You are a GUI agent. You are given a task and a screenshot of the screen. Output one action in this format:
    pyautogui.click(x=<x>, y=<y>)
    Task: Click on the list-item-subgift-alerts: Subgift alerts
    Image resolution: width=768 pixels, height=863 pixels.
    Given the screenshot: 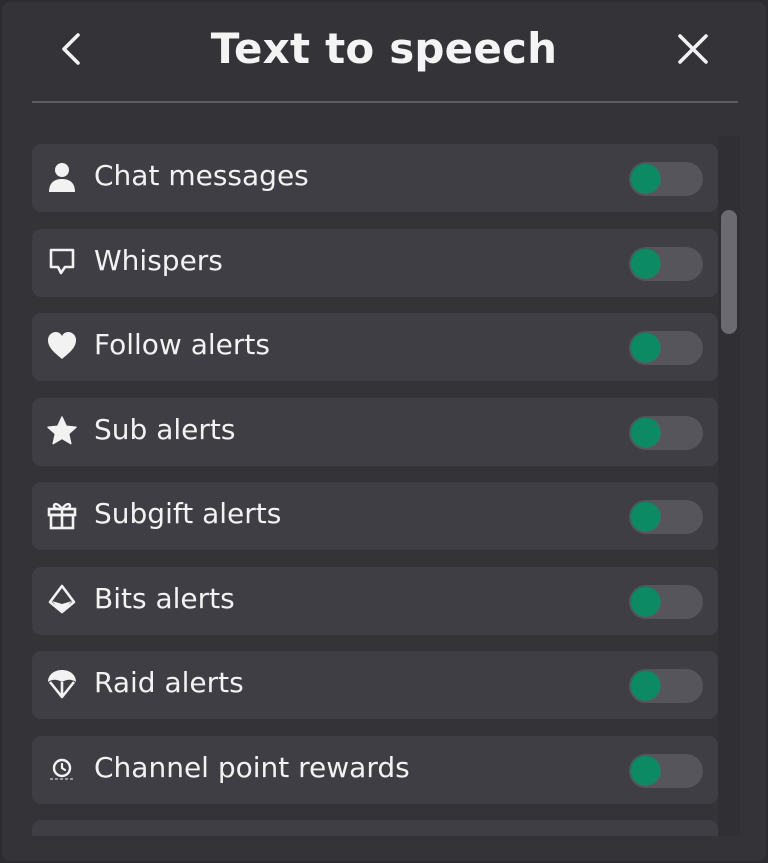 What is the action you would take?
    pyautogui.click(x=375, y=516)
    